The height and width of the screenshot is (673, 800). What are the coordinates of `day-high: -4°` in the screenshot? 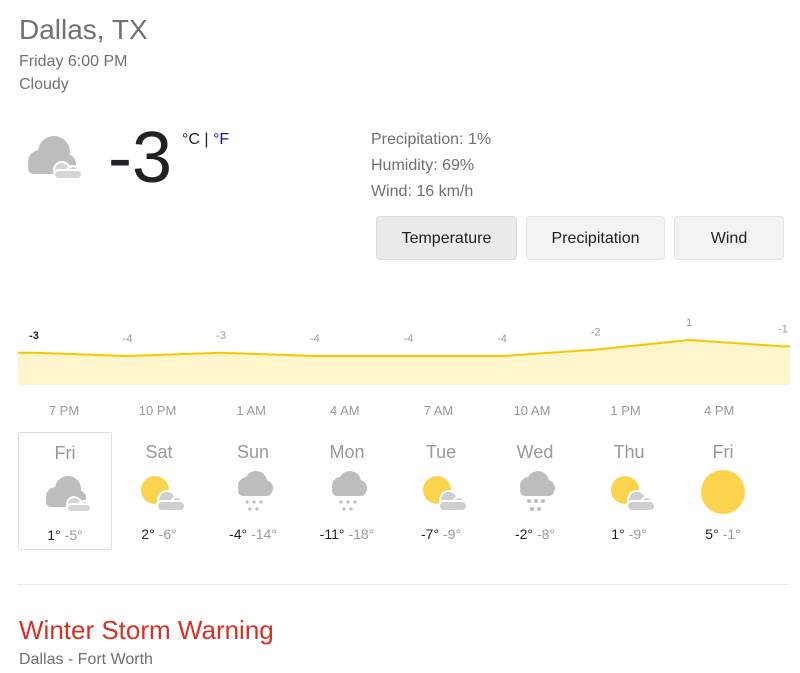 It's located at (238, 534).